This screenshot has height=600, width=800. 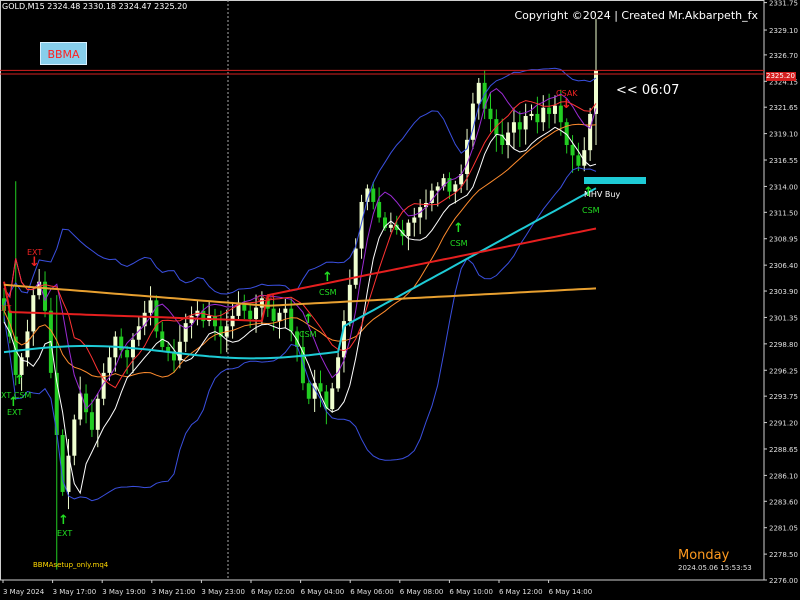 I want to click on x-tick-label: 6 May 04:00, so click(x=323, y=592).